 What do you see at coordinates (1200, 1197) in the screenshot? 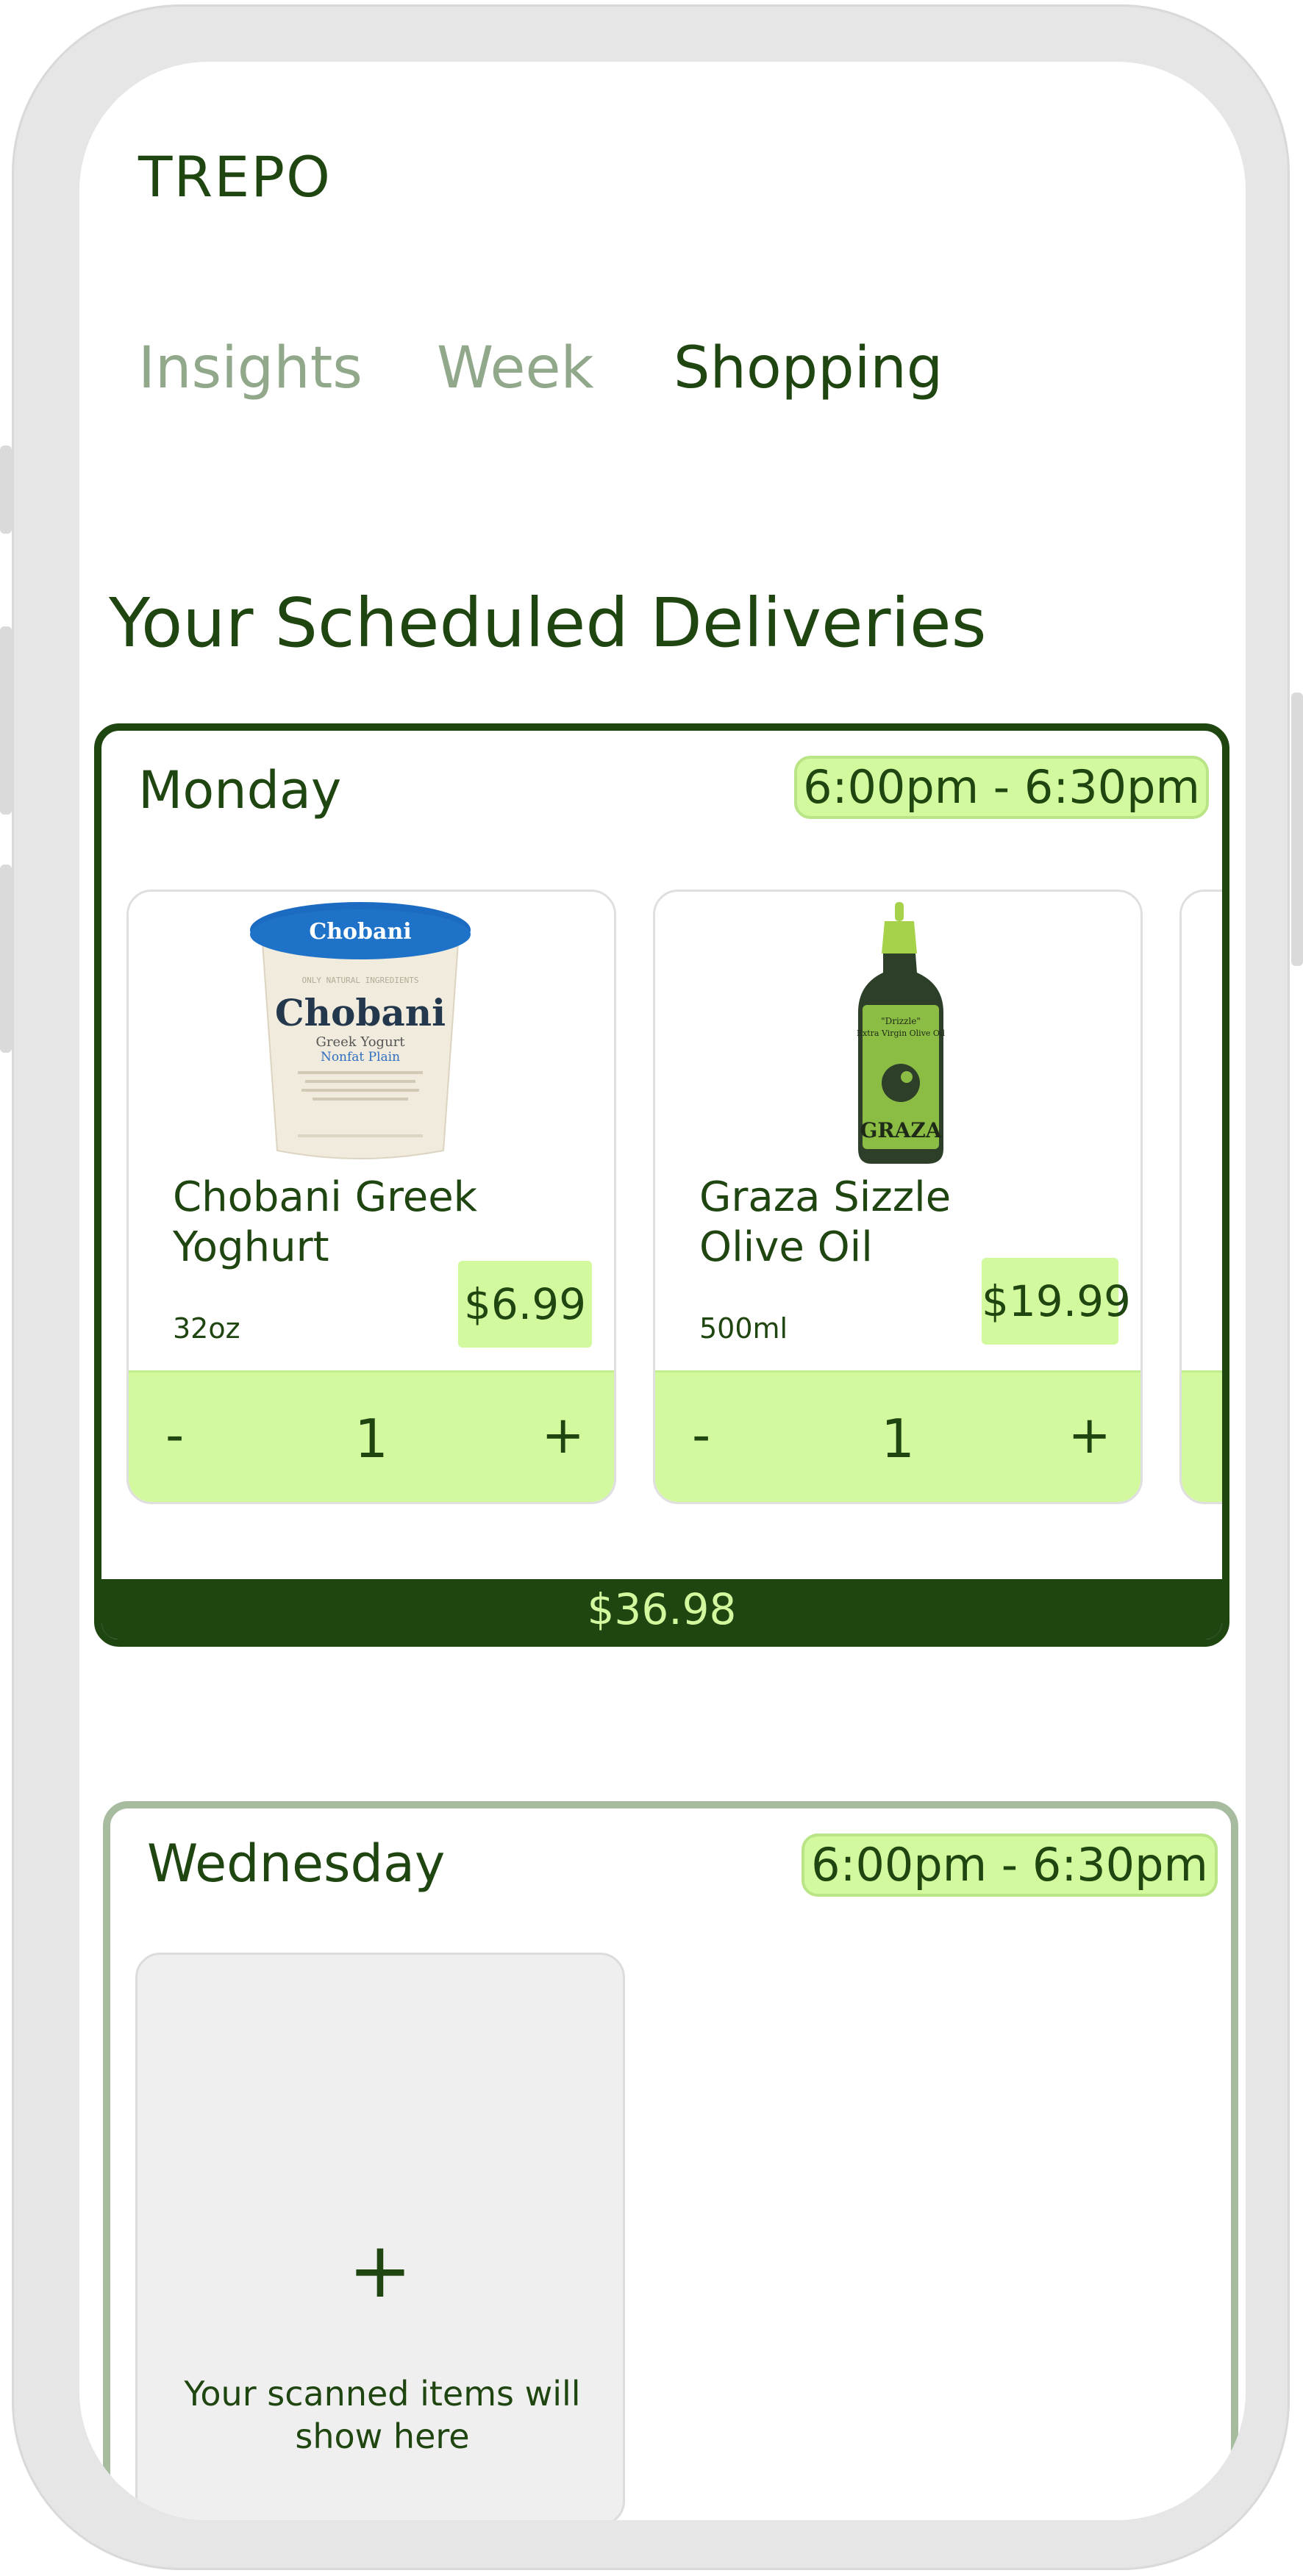
I see `product-card-peek` at bounding box center [1200, 1197].